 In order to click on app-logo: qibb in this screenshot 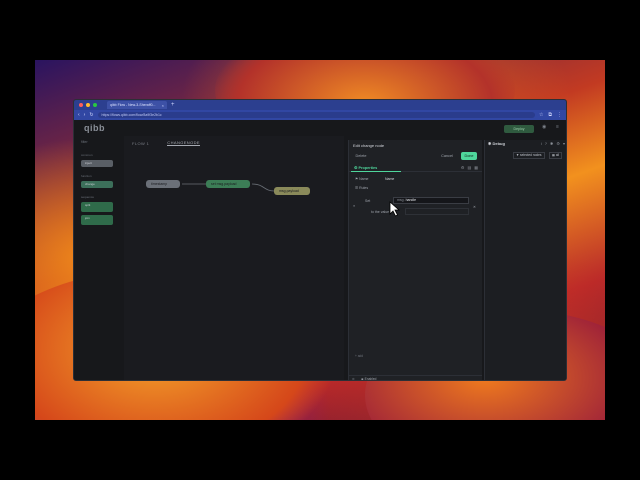, I will do `click(94, 128)`.